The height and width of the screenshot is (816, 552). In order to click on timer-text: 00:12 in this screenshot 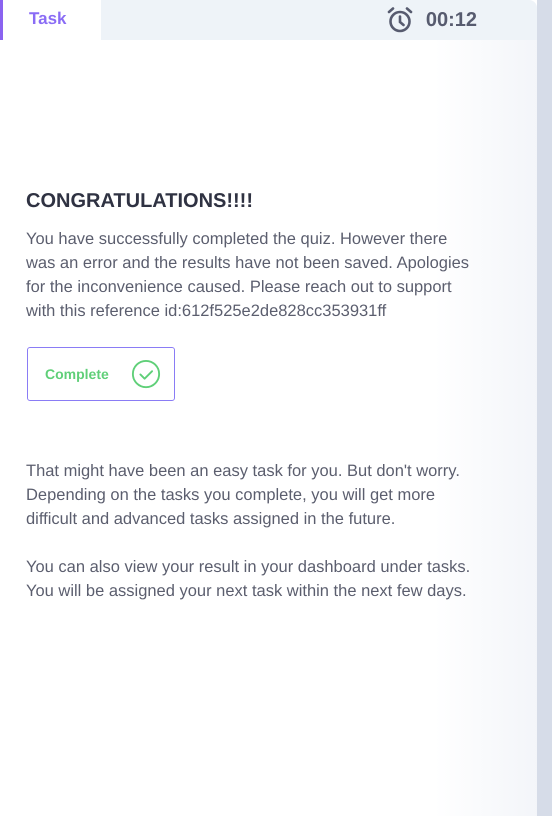, I will do `click(451, 20)`.